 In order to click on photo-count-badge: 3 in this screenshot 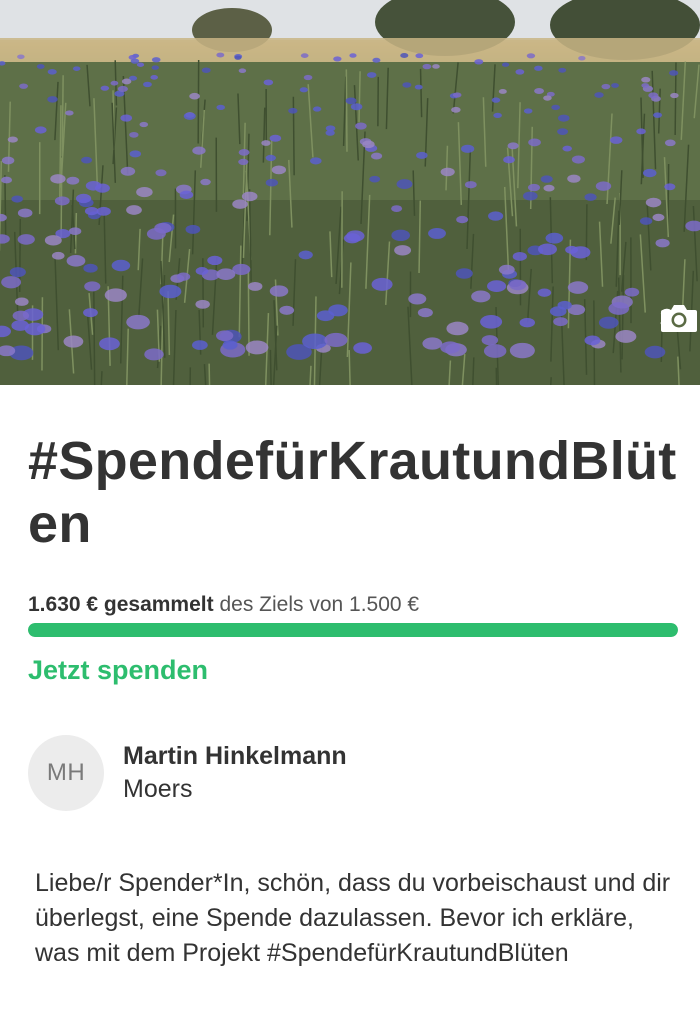, I will do `click(678, 318)`.